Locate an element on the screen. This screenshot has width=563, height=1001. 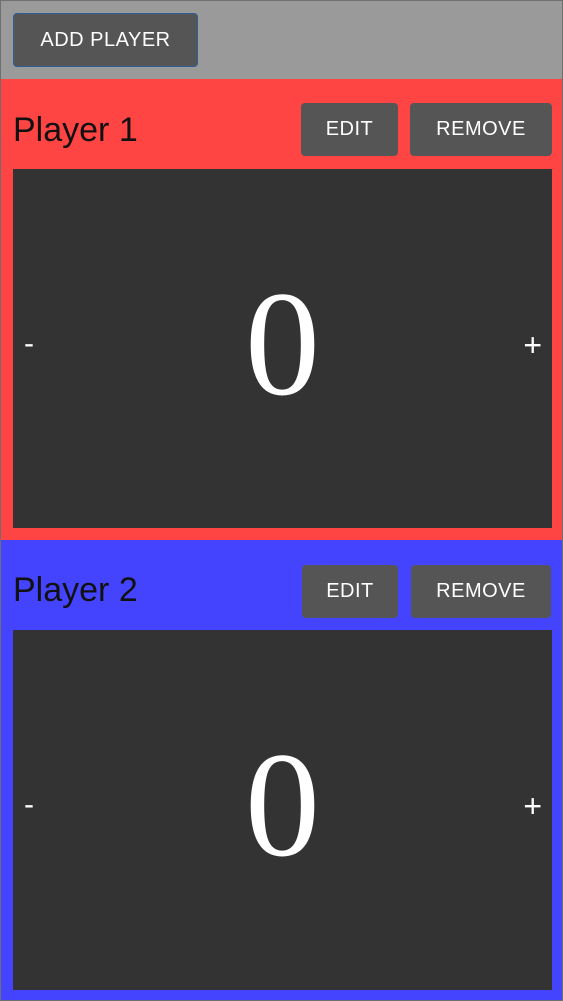
top-toolbar: ADD PLAYER is located at coordinates (281, 39).